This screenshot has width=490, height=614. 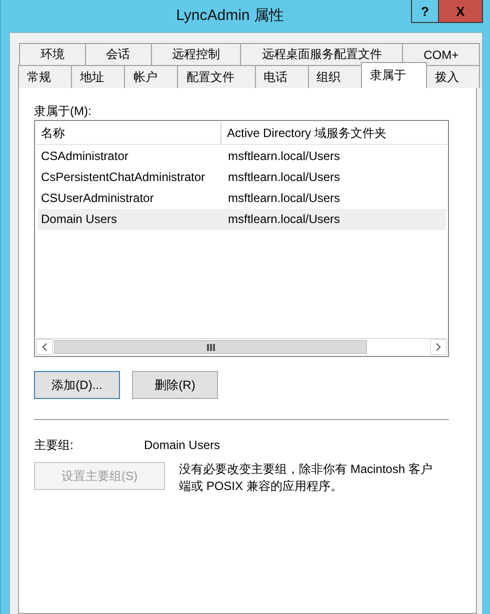 I want to click on list-row: CSAdministrator msftlearn.local/Users, so click(x=242, y=156).